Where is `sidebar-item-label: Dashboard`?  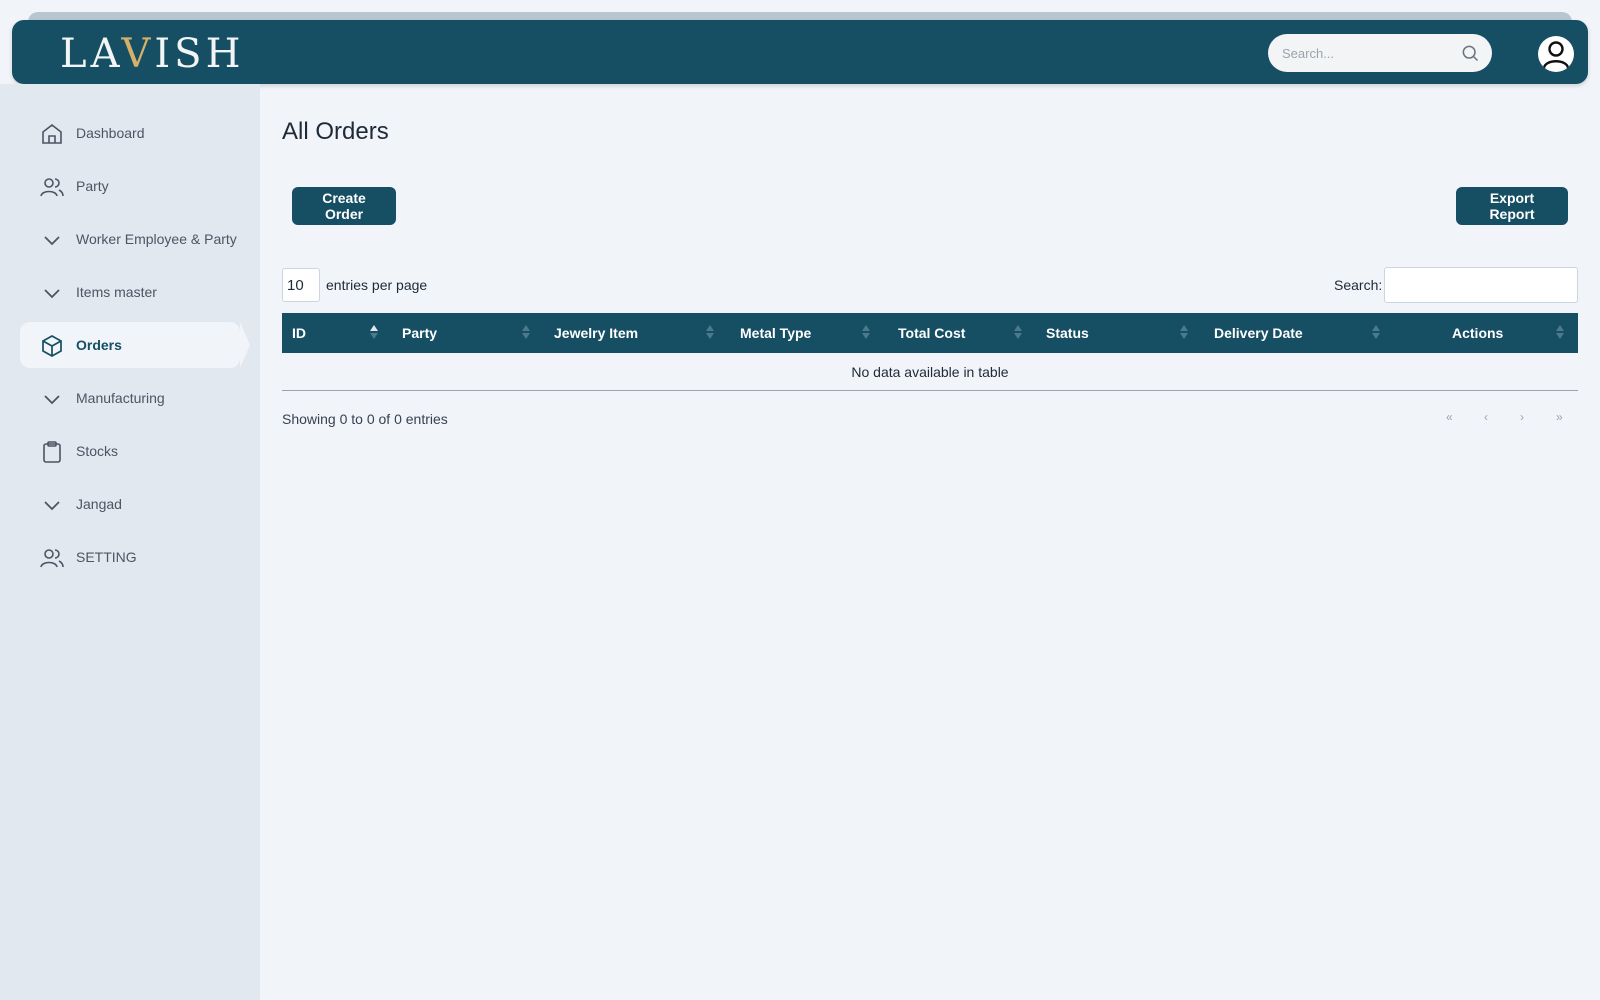
sidebar-item-label: Dashboard is located at coordinates (110, 133).